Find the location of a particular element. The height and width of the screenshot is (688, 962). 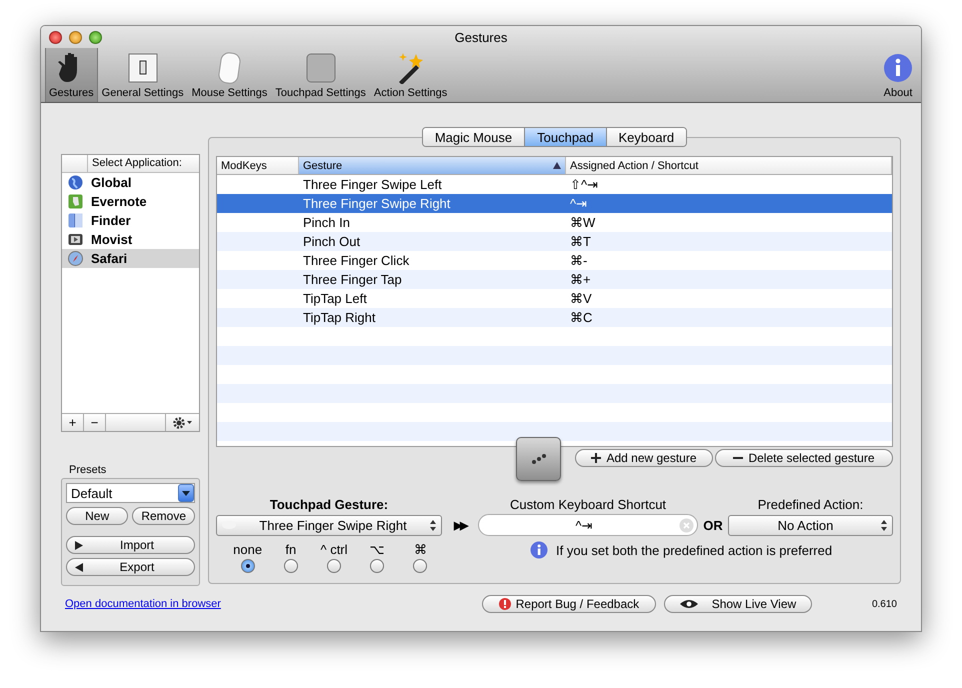

shortcut-cell-text: ⌘V is located at coordinates (581, 298).